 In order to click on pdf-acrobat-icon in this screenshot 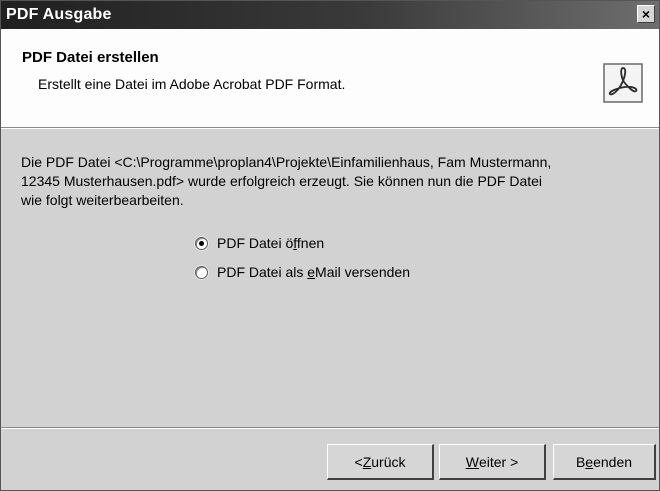, I will do `click(623, 83)`.